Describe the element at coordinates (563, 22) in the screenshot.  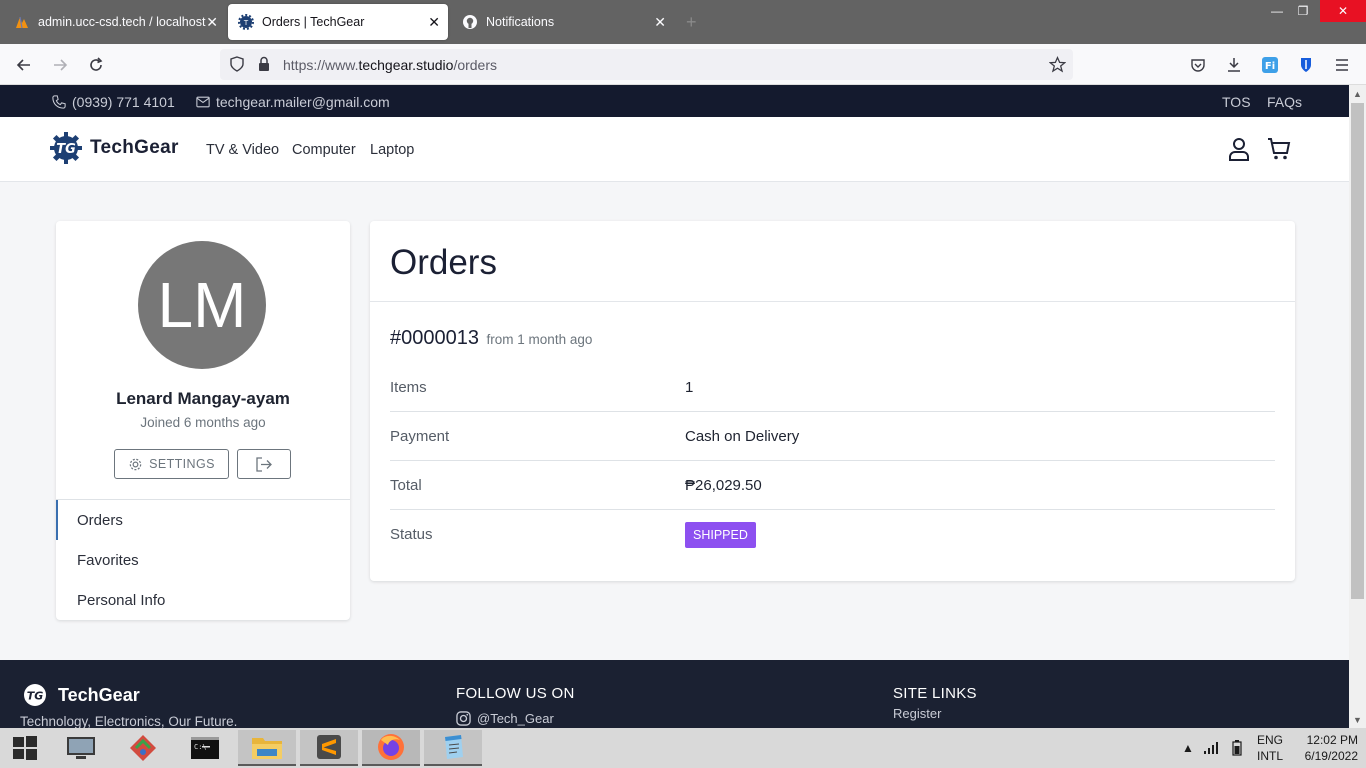
I see `tab-notifications: Notifications ✕` at that location.